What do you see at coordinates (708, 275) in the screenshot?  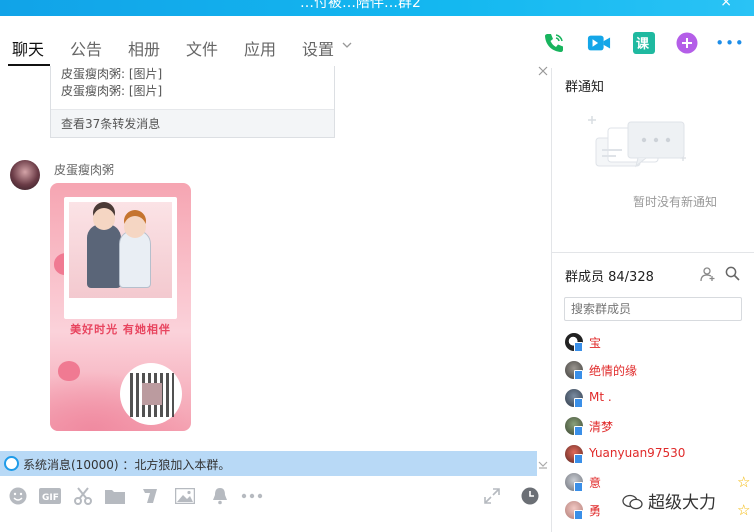 I see `add-member-icon` at bounding box center [708, 275].